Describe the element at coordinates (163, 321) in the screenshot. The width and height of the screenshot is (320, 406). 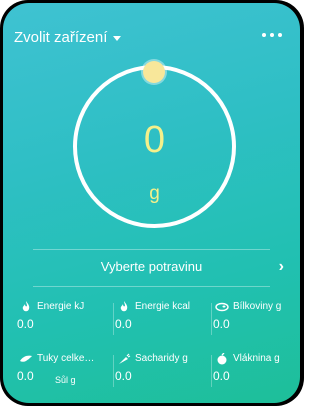
I see `nutrient-energy-kcal: Energie kcal 0.0` at that location.